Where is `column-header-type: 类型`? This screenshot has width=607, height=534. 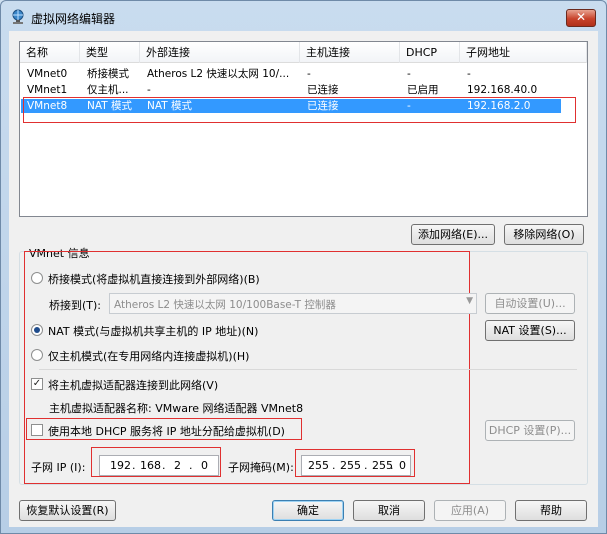 column-header-type: 类型 is located at coordinates (110, 52).